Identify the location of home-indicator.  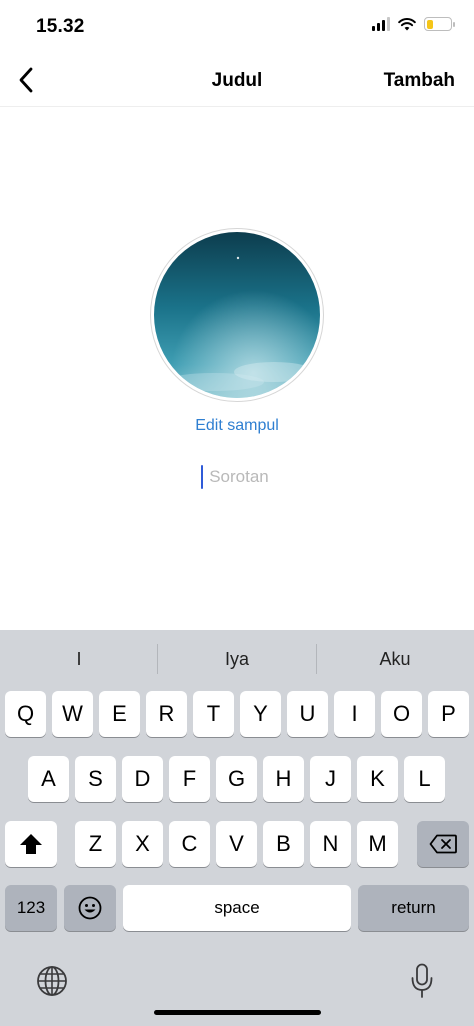
(237, 1012).